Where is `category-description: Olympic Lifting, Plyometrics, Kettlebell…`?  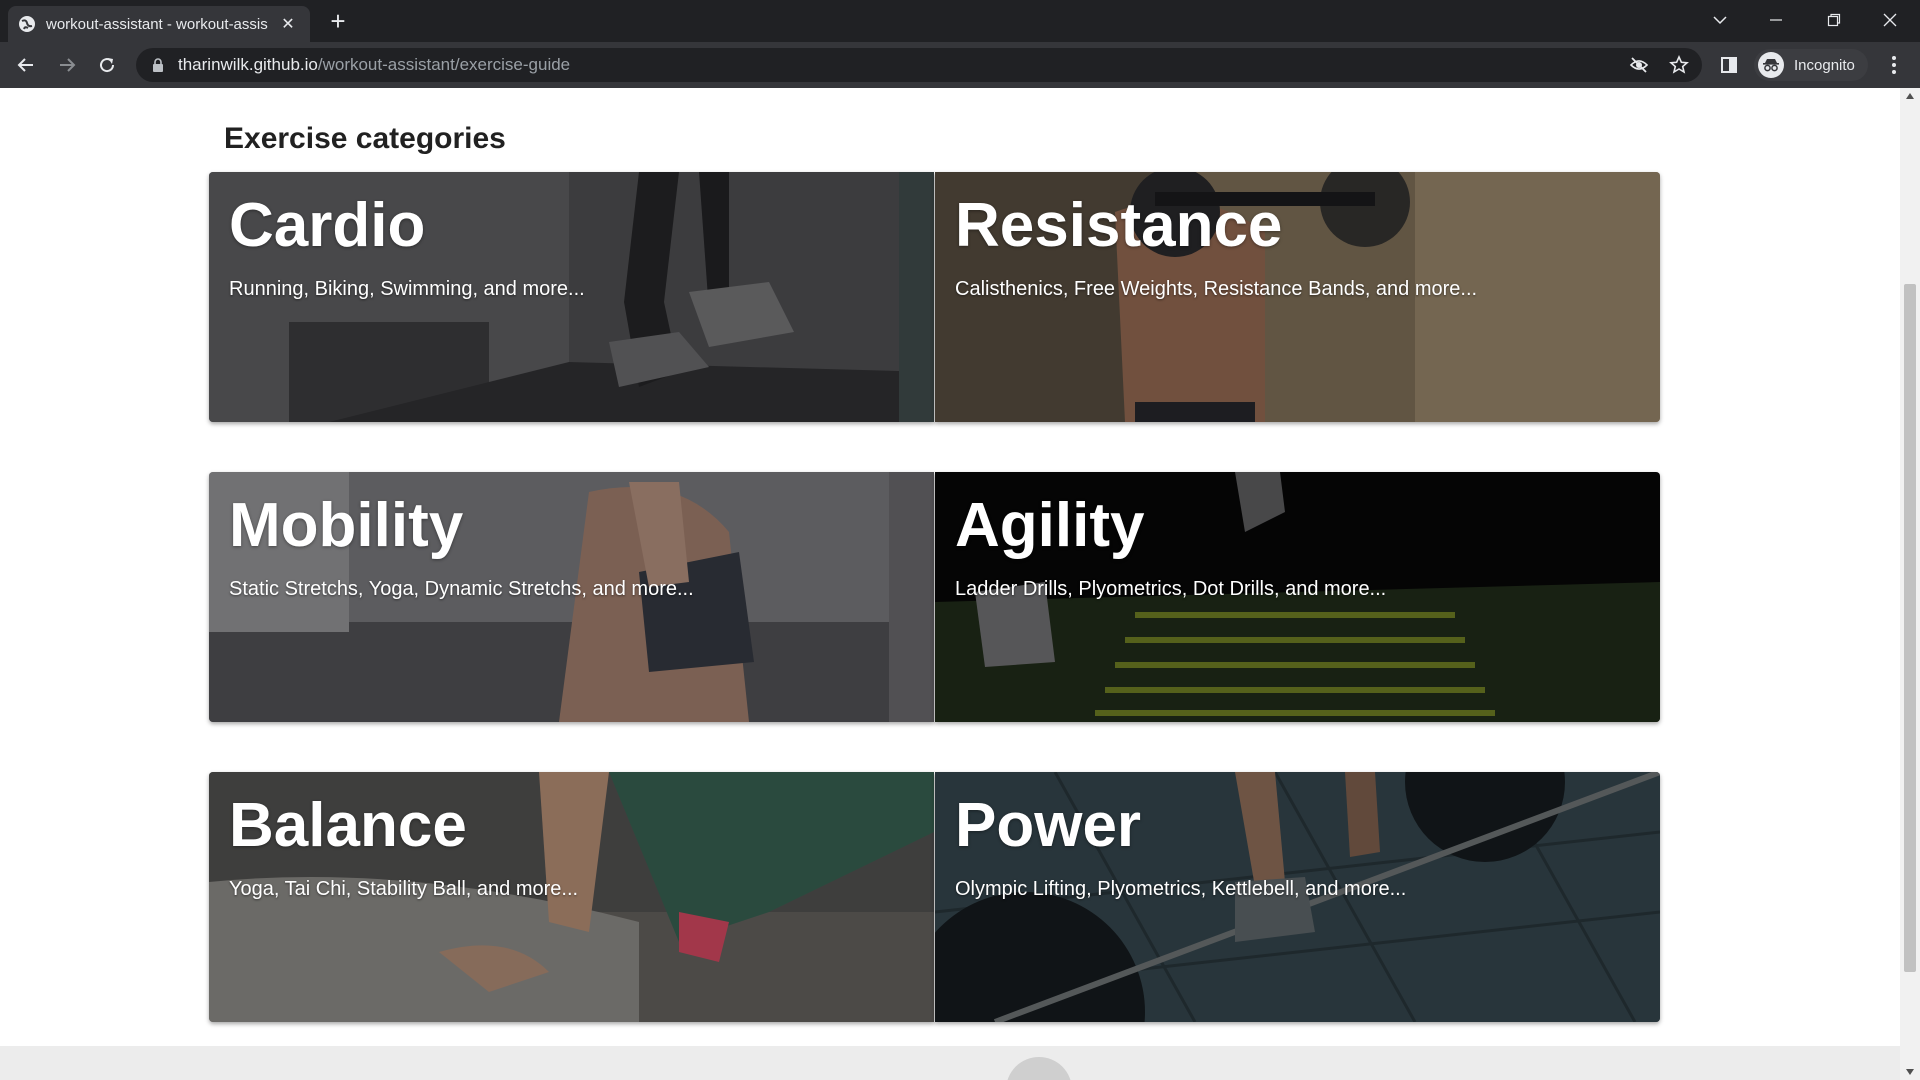 category-description: Olympic Lifting, Plyometrics, Kettlebell… is located at coordinates (1181, 889).